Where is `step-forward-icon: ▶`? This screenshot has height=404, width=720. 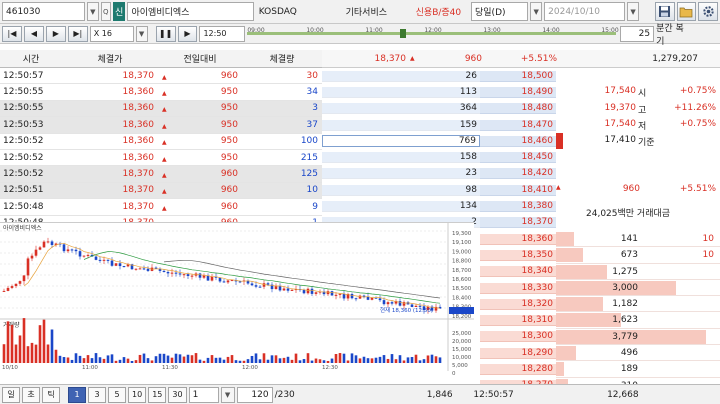
step-forward-icon: ▶ is located at coordinates (55, 33).